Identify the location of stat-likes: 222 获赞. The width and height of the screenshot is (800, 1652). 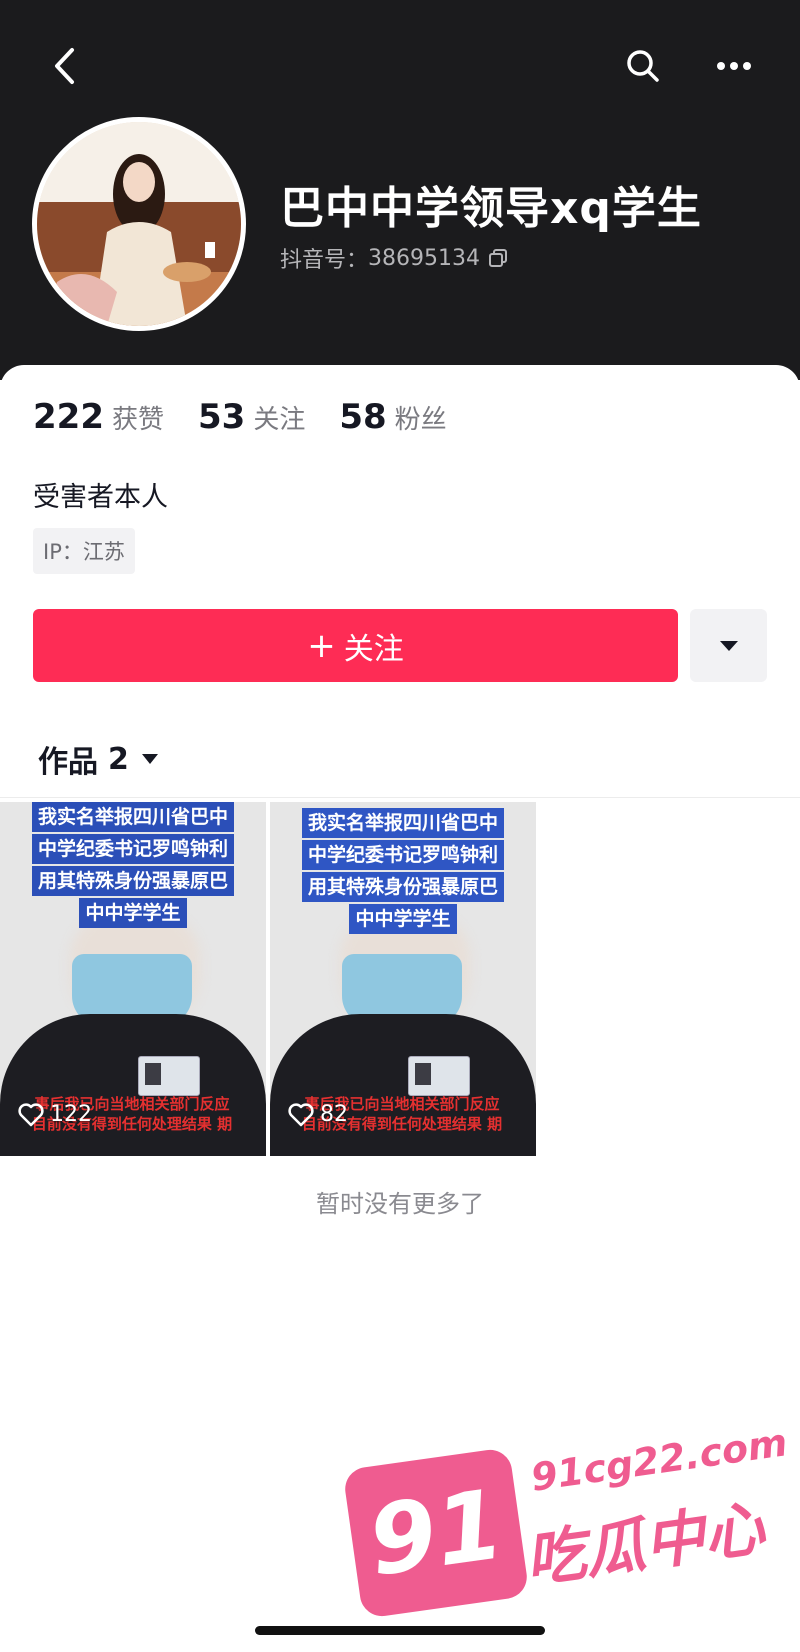
(98, 417).